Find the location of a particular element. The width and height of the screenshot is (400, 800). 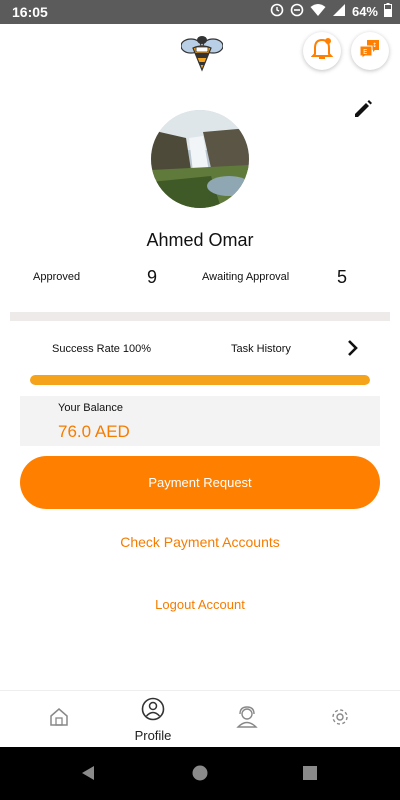

success-rate-progress is located at coordinates (200, 380).